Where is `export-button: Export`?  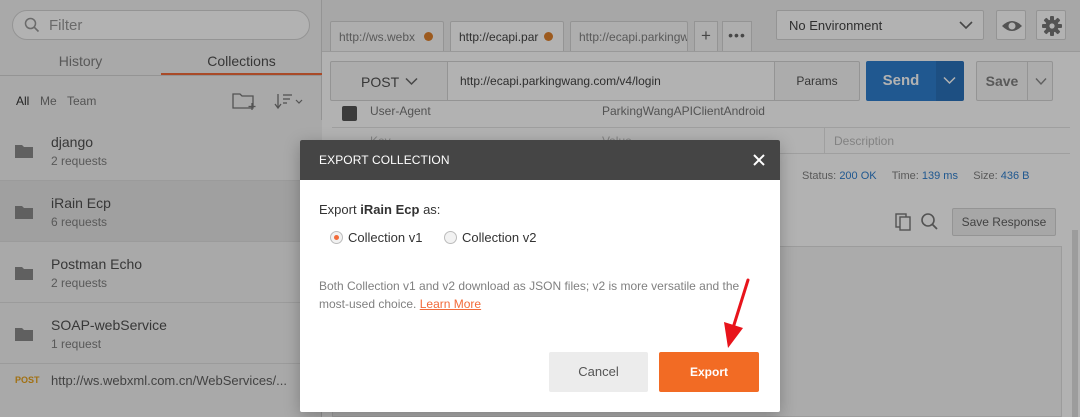
export-button: Export is located at coordinates (709, 372).